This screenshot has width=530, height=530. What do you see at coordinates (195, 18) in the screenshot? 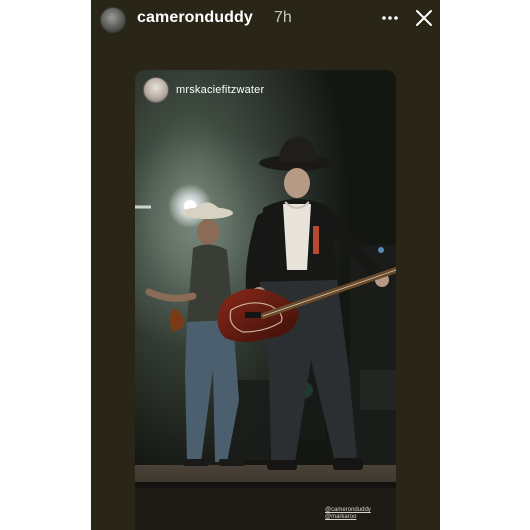
I see `story-author-username: cameronduddy` at bounding box center [195, 18].